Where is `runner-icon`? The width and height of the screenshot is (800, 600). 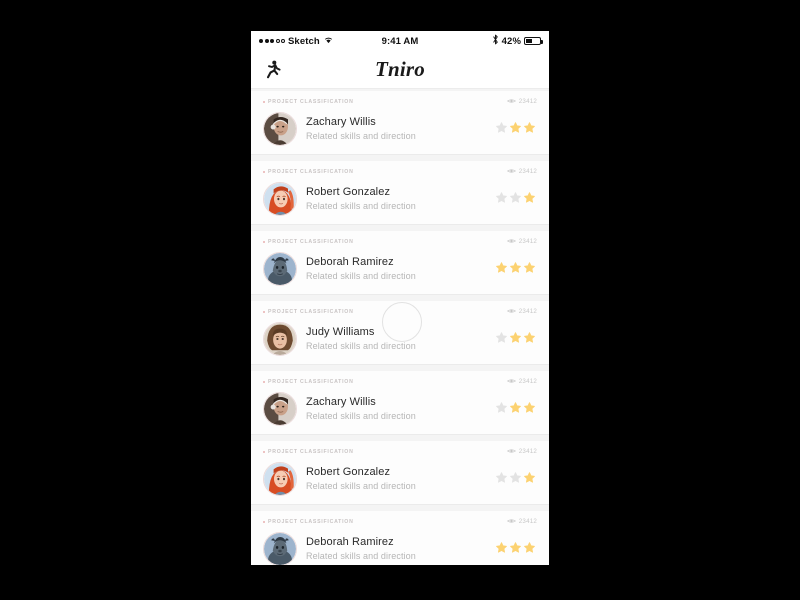
runner-icon is located at coordinates (273, 70).